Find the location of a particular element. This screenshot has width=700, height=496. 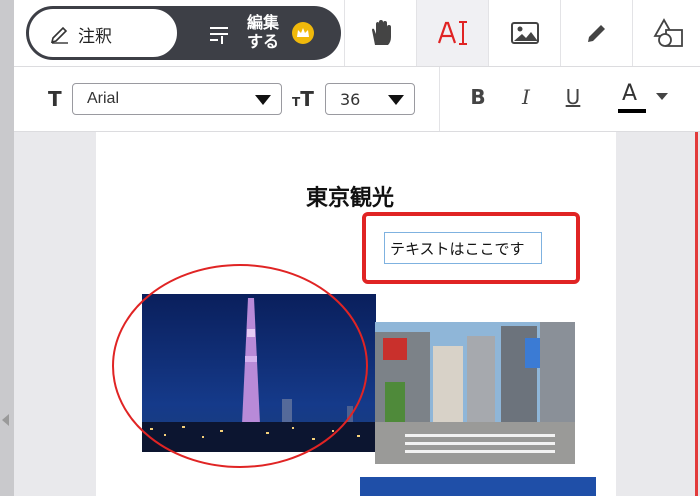

text-box: テキストはここです is located at coordinates (463, 248).